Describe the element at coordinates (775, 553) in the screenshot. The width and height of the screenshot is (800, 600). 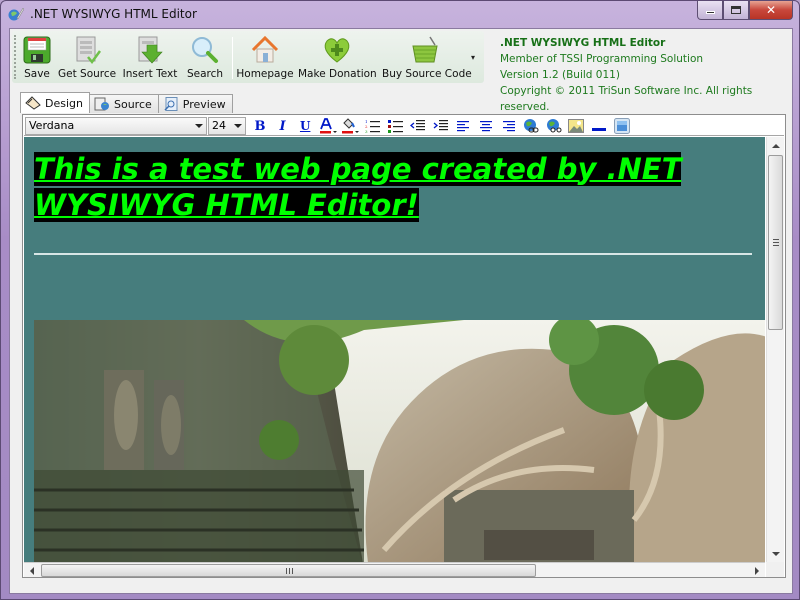
I see `scroll-down-button` at that location.